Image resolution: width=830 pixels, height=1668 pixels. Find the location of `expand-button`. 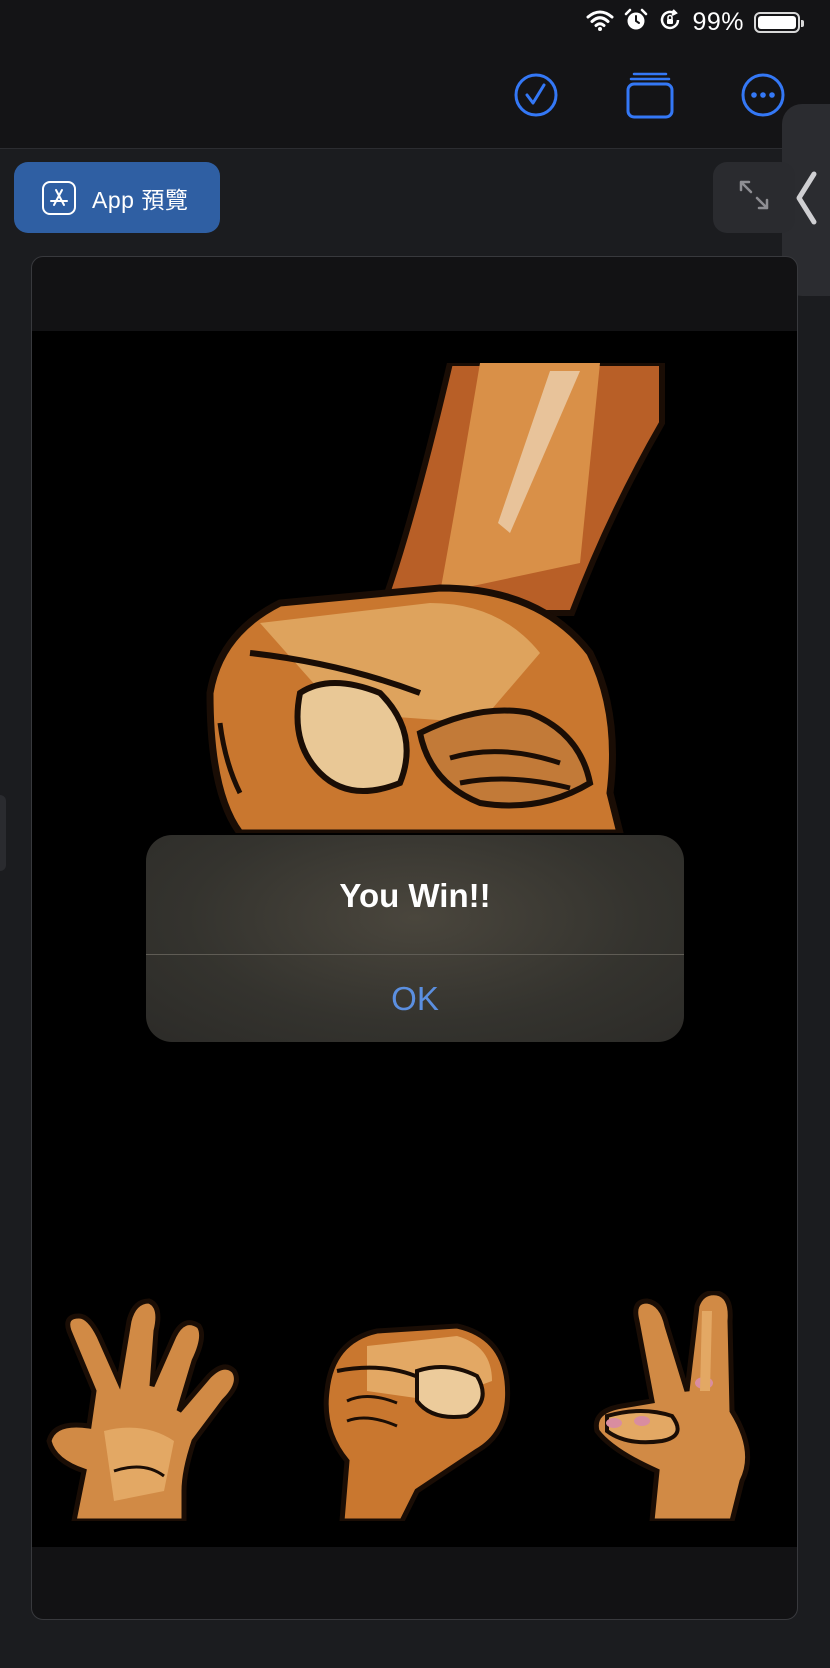

expand-button is located at coordinates (754, 197).